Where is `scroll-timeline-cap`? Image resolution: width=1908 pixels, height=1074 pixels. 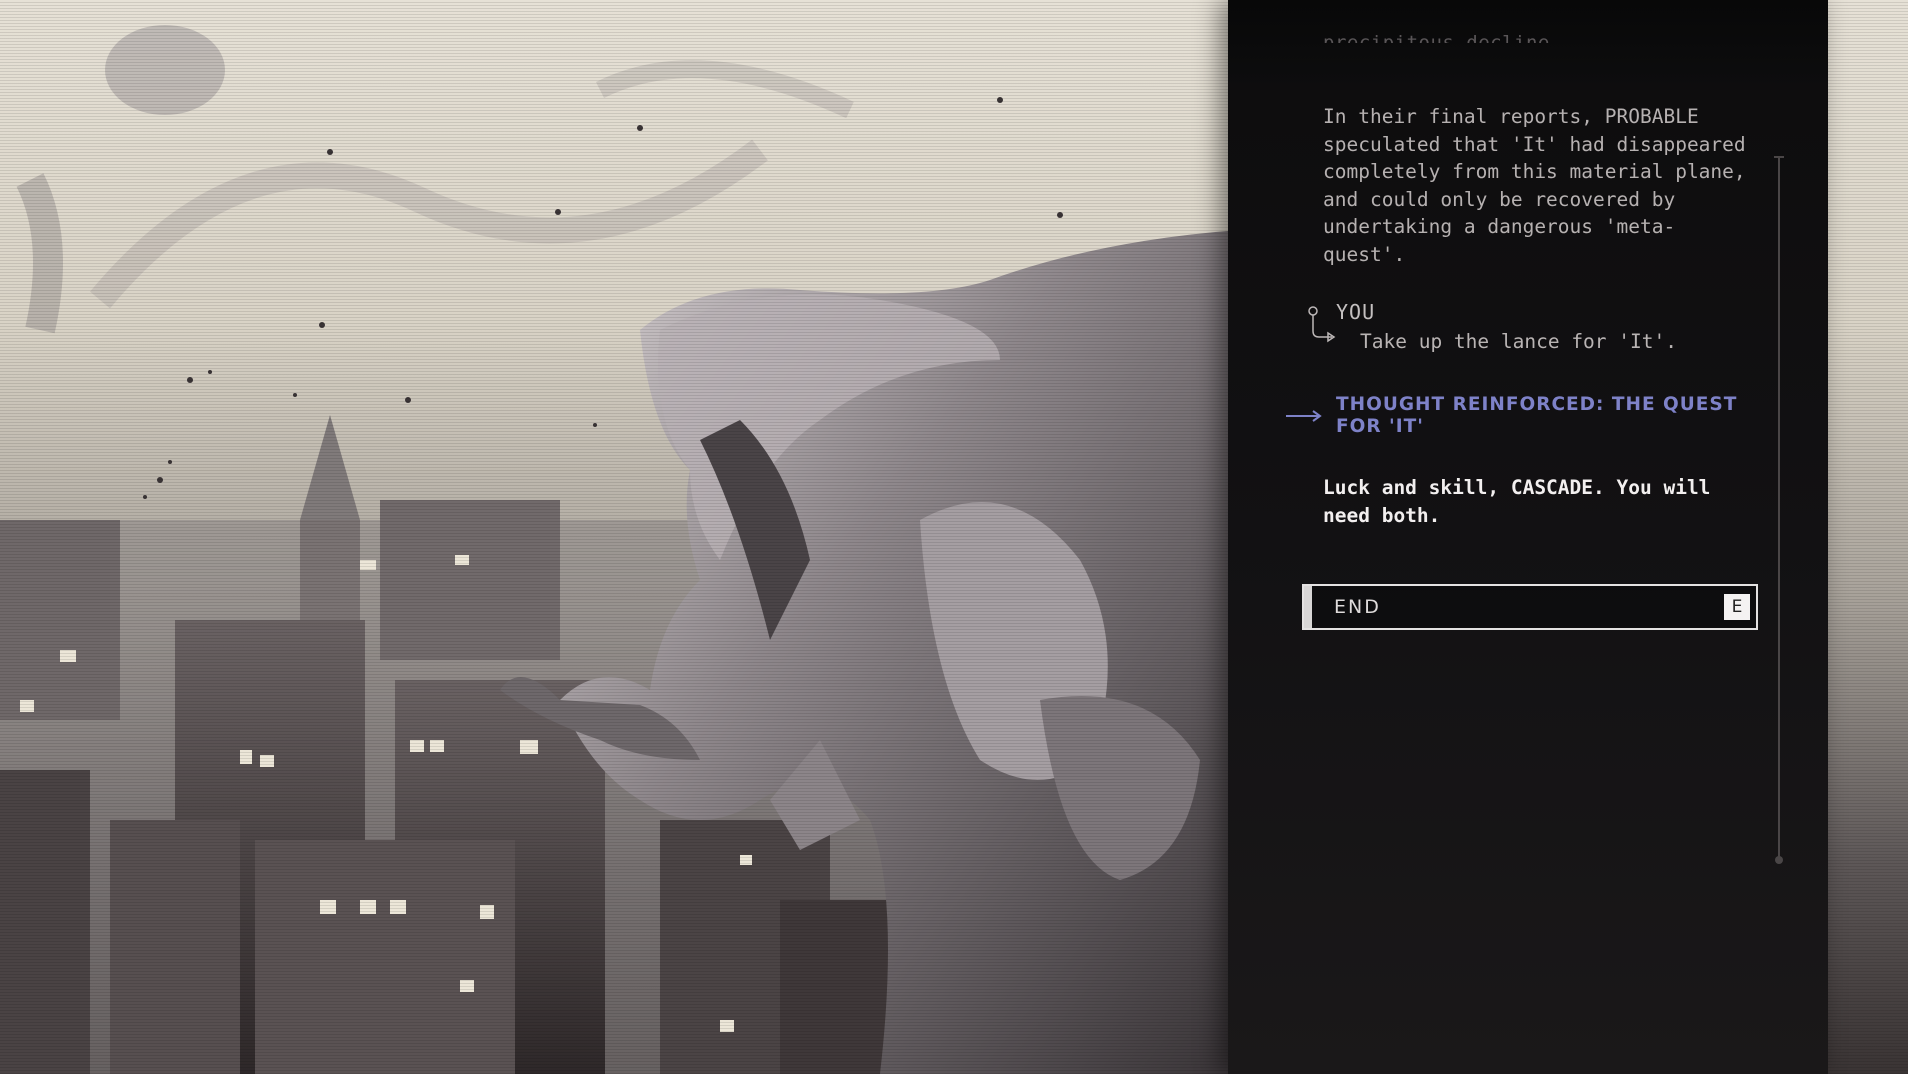
scroll-timeline-cap is located at coordinates (1779, 157).